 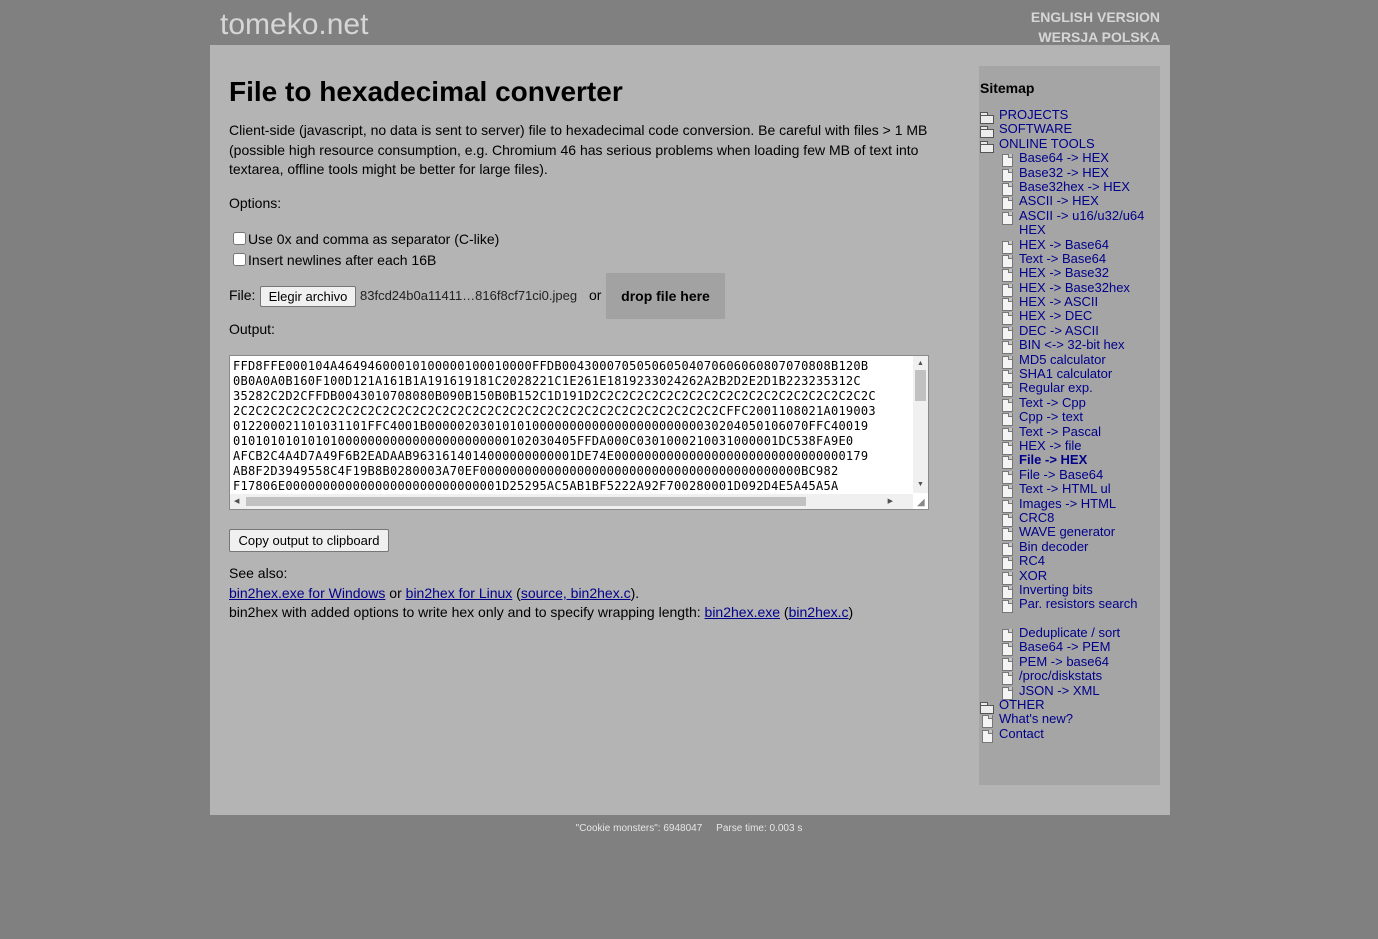 I want to click on sitemap-item: BIN <-> 32-bit hex, so click(x=1069, y=346).